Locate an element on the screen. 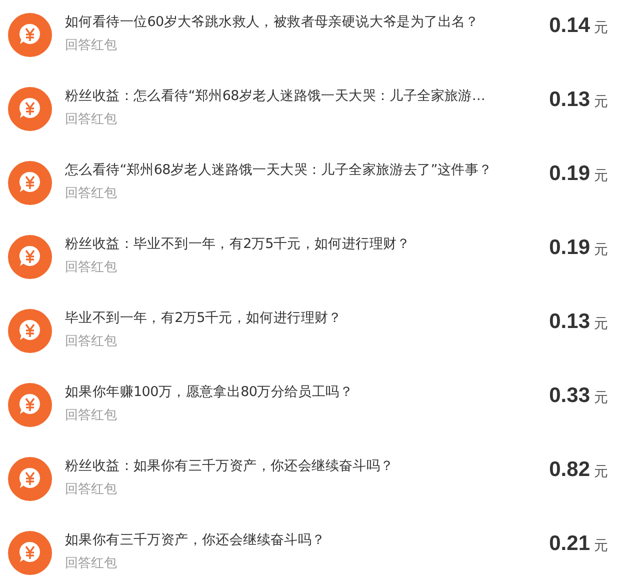 The height and width of the screenshot is (583, 620). question-title: 怎么看待“郑州68岁老人迷路饿一天大哭：儿子全家旅游去了”这件事？ is located at coordinates (300, 170).